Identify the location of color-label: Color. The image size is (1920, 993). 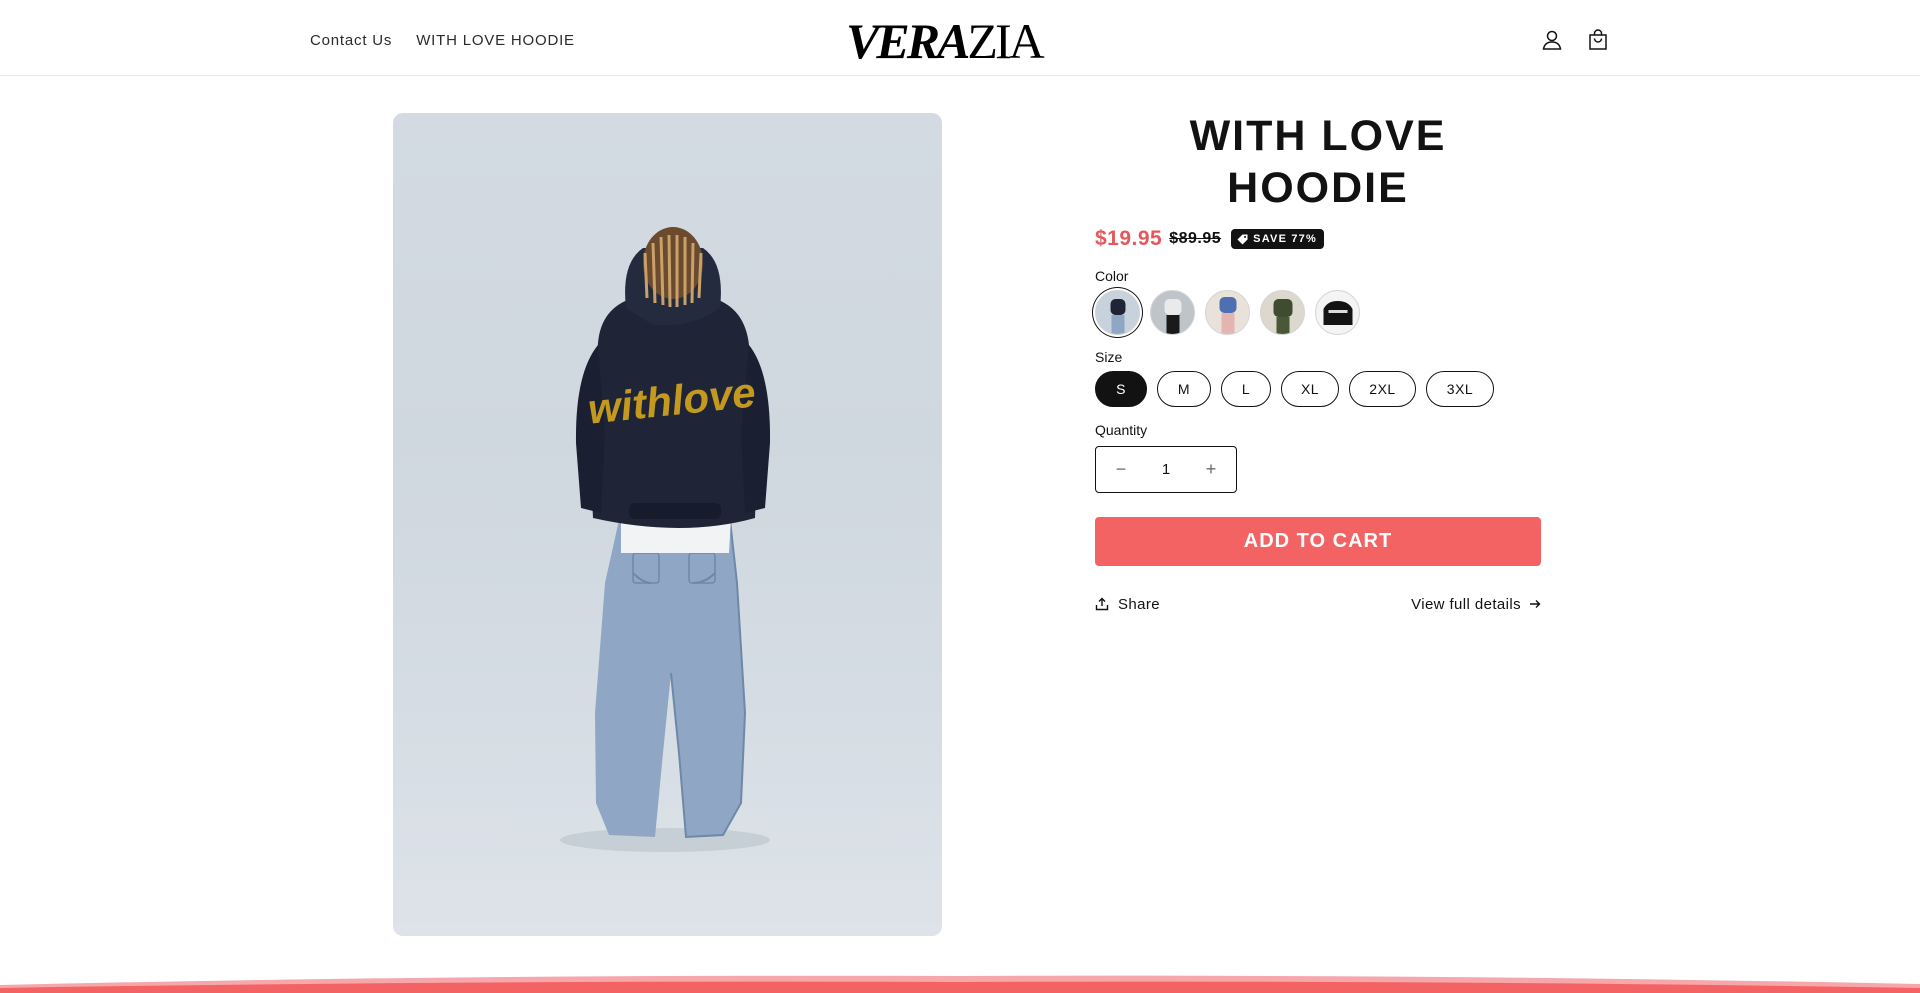
(1112, 276).